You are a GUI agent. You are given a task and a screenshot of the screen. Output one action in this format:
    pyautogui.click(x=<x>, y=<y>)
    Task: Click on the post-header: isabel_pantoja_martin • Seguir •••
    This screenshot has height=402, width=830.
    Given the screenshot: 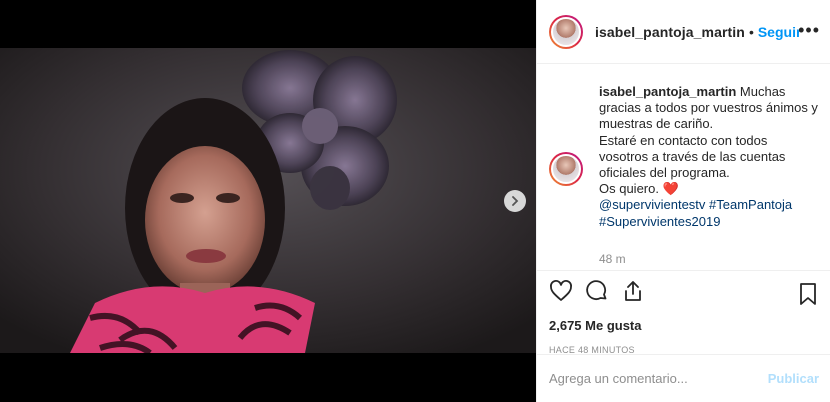 What is the action you would take?
    pyautogui.click(x=683, y=32)
    